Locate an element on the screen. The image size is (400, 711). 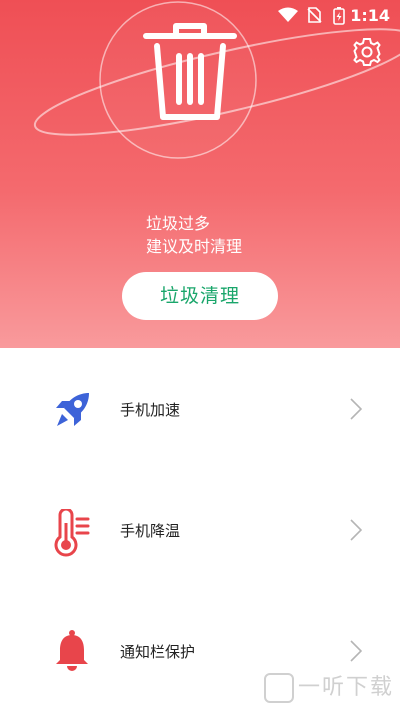
list-item-label: 手机降温 is located at coordinates (150, 531).